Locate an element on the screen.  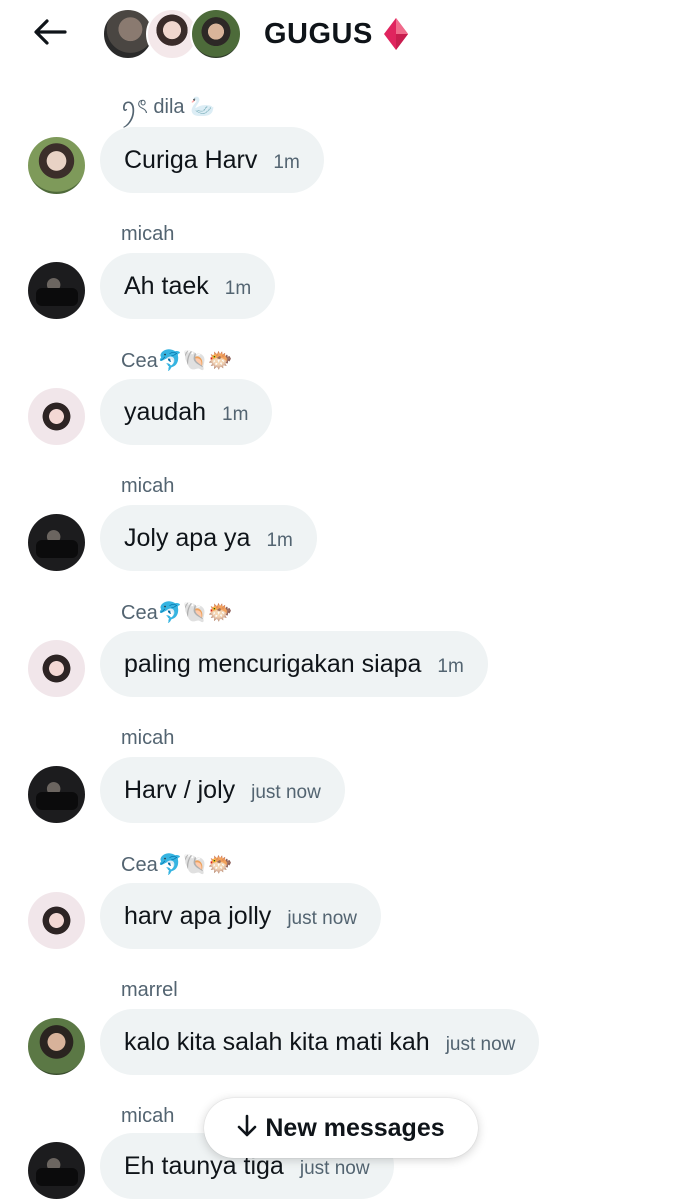
message-text: Curiga Harv is located at coordinates (191, 159).